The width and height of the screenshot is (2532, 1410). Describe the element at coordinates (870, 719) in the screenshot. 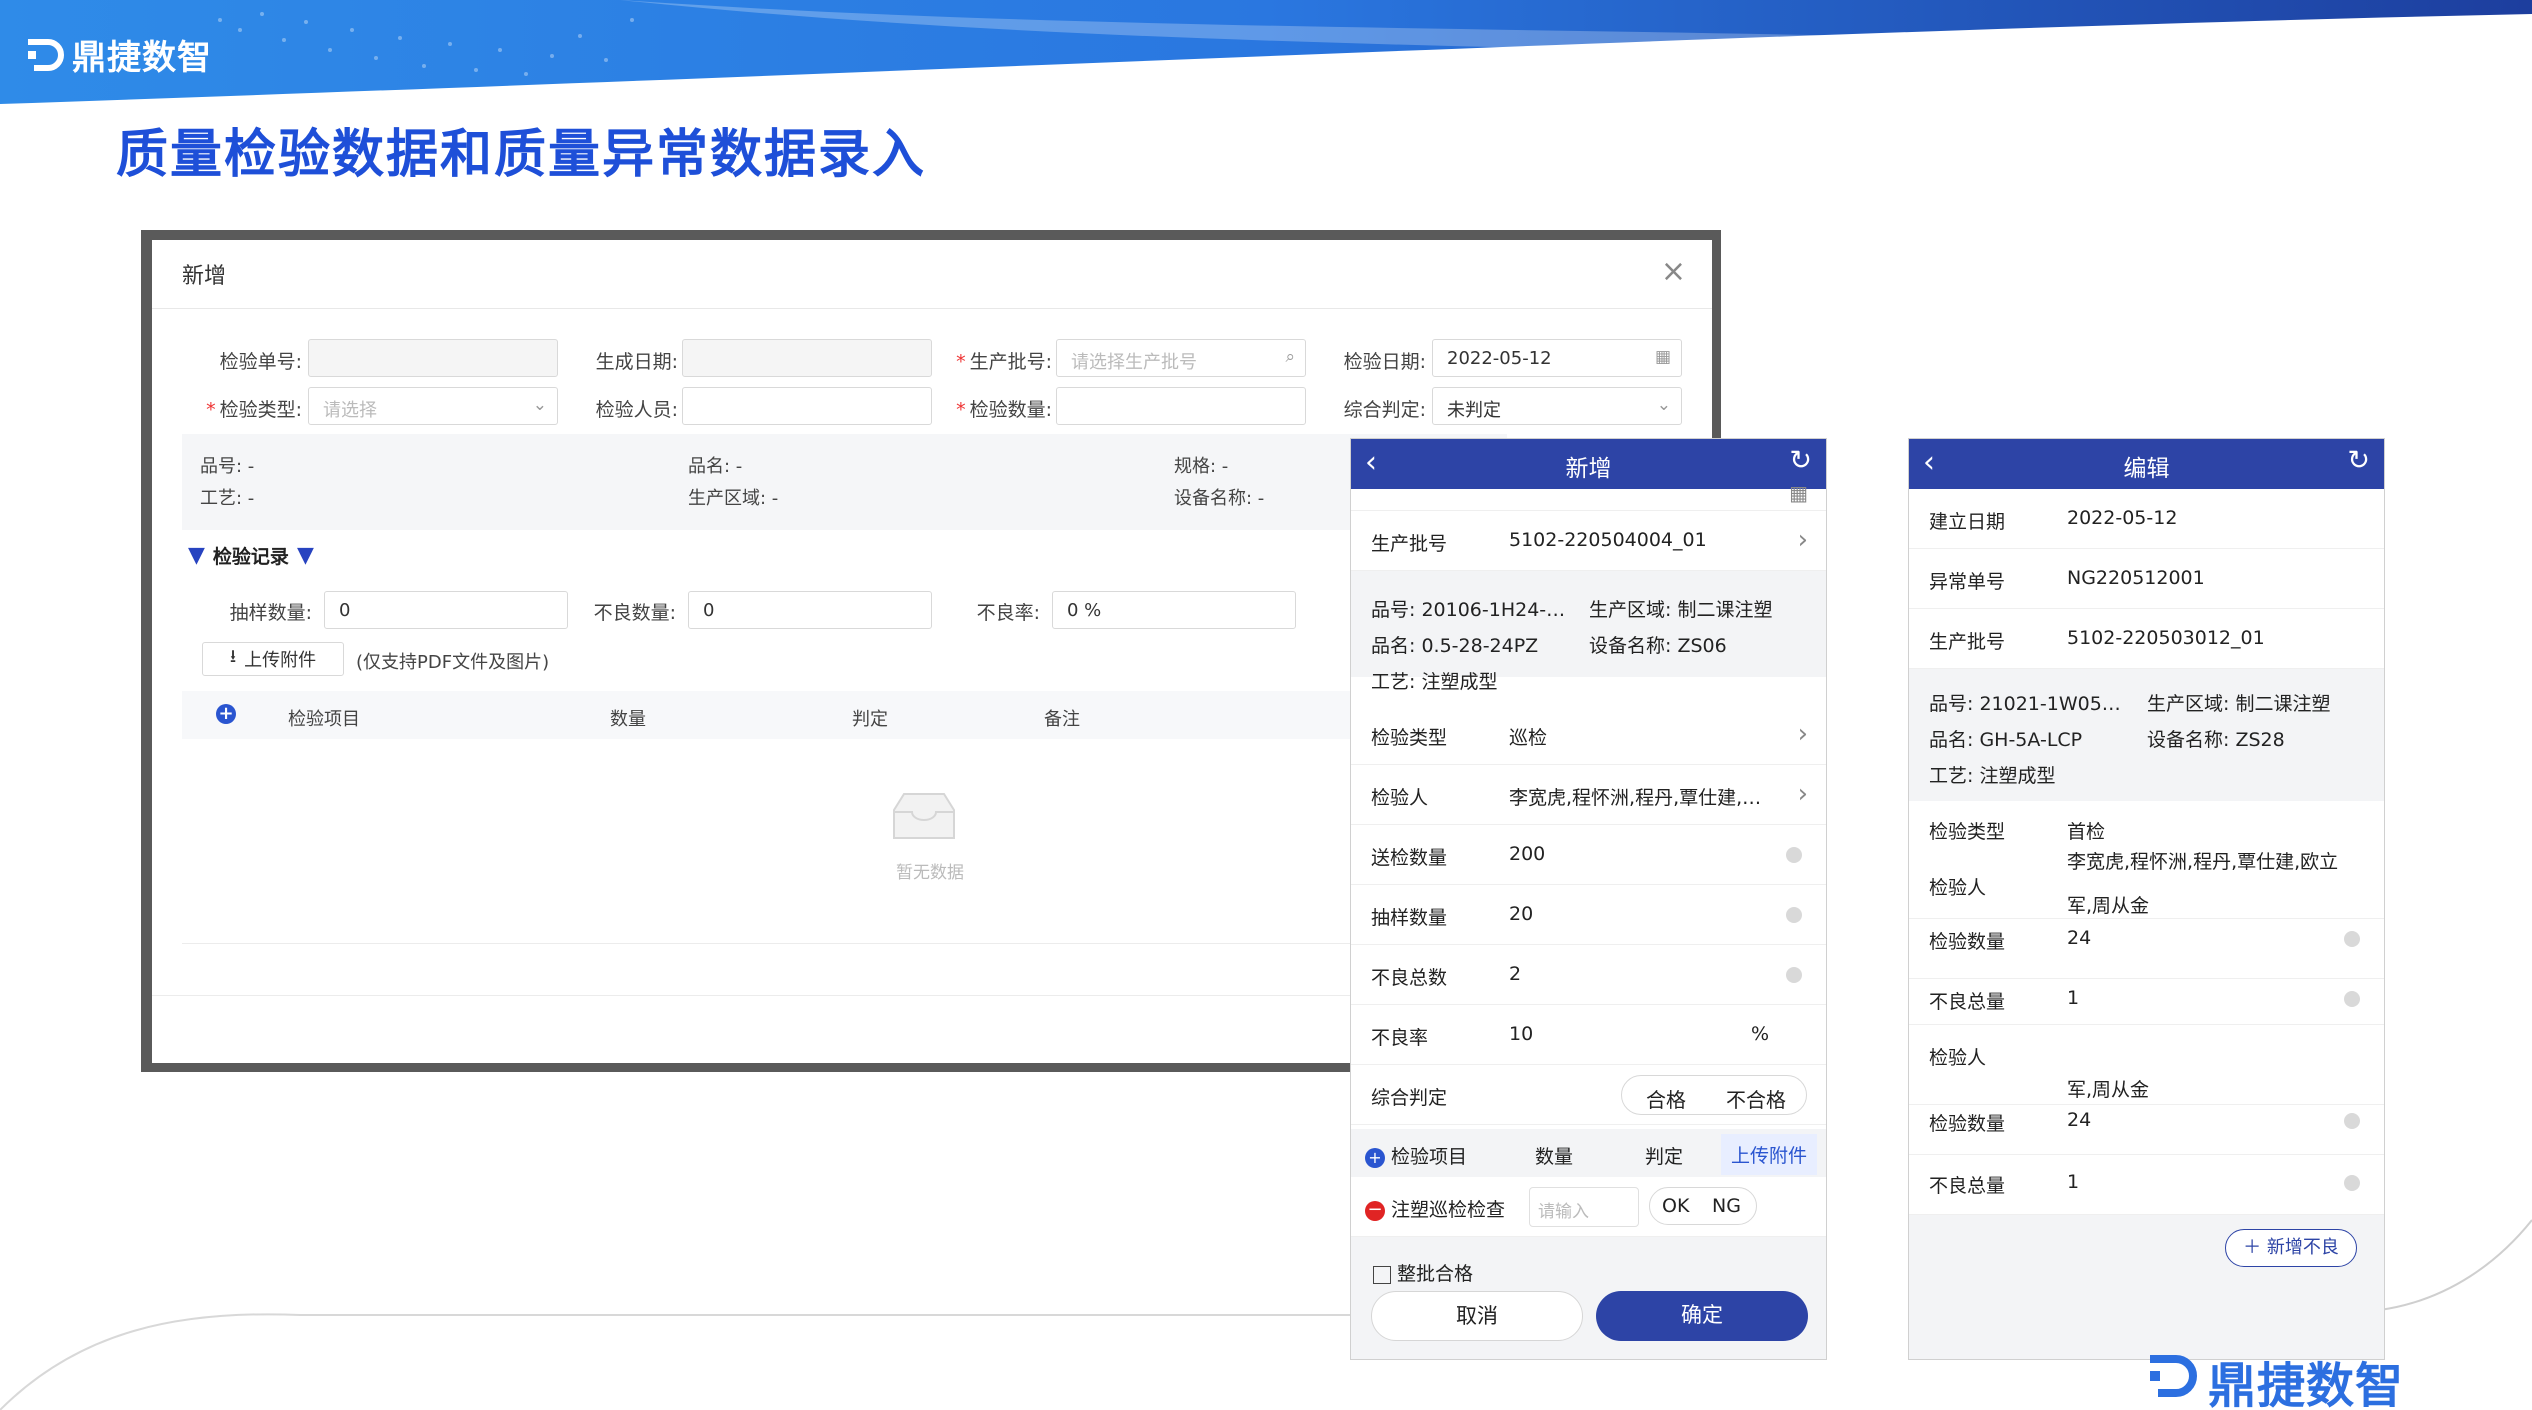

I see `col-judgement: 判定` at that location.